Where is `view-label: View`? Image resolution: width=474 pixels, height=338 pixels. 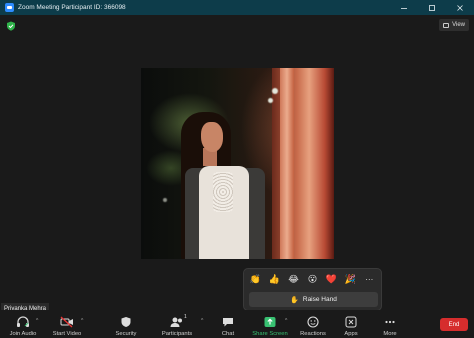
view-label: View is located at coordinates (458, 25).